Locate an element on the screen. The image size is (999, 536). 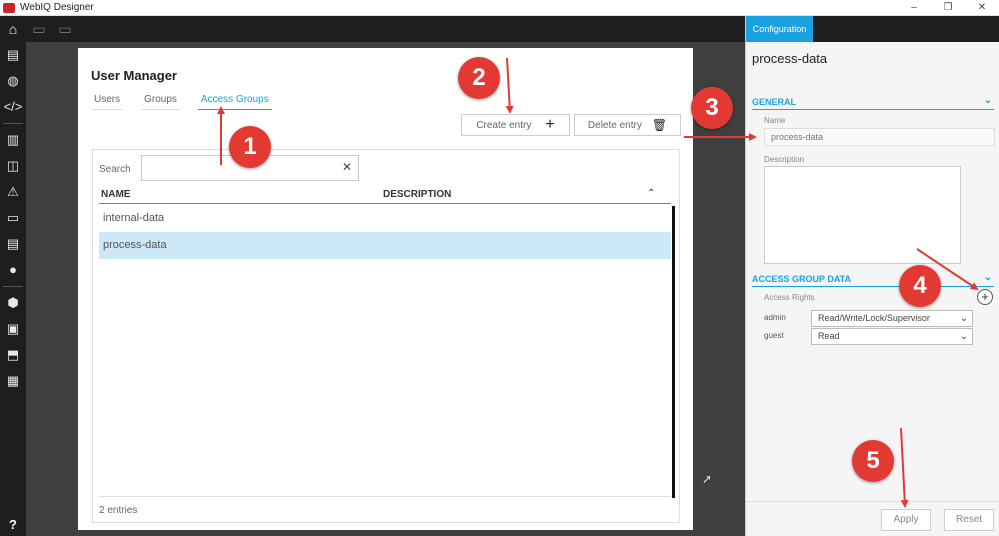
log-icon: ▤ is located at coordinates (13, 244).